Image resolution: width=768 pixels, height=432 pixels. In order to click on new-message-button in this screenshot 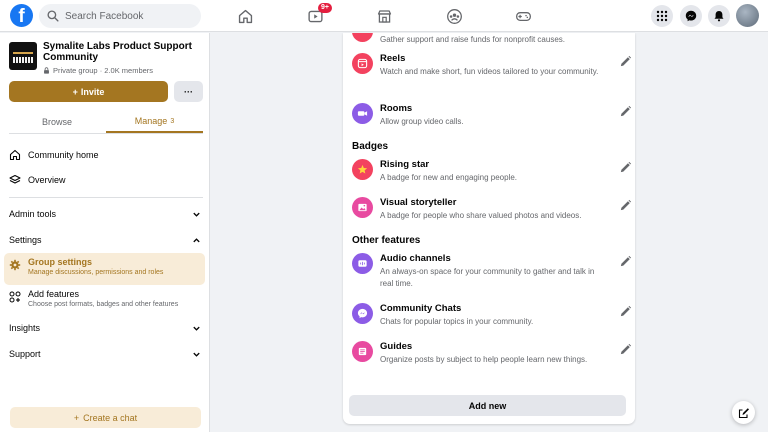, I will do `click(743, 412)`.